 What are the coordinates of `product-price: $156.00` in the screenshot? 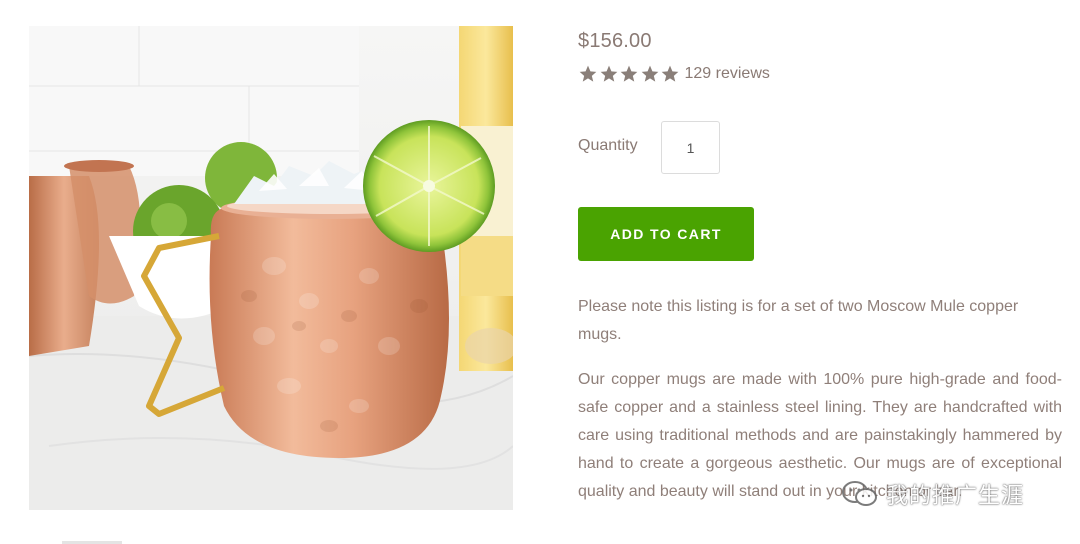 It's located at (615, 41).